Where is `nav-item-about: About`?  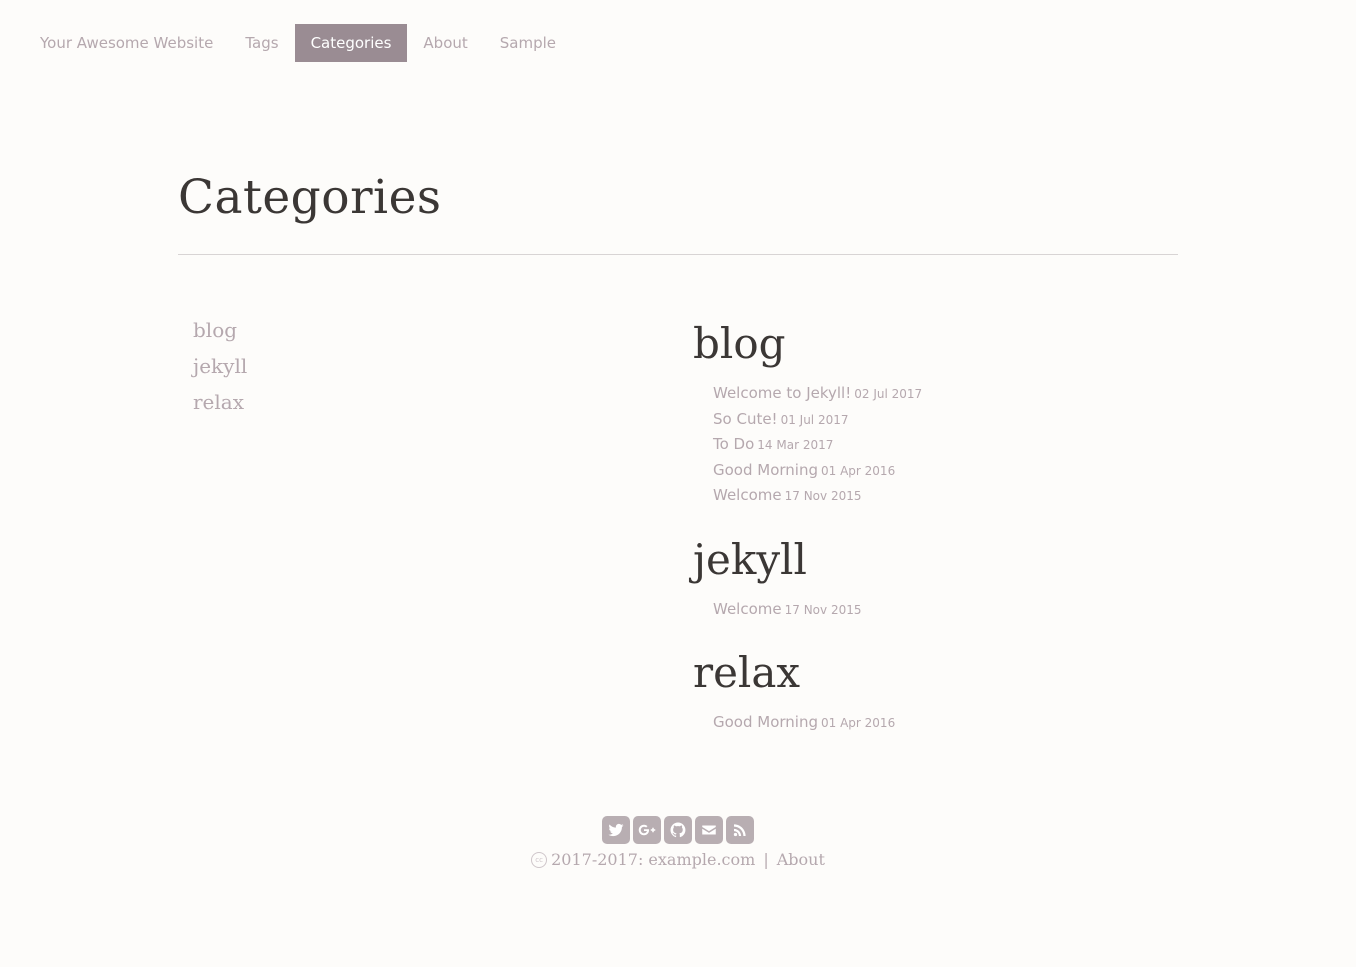
nav-item-about: About is located at coordinates (445, 43).